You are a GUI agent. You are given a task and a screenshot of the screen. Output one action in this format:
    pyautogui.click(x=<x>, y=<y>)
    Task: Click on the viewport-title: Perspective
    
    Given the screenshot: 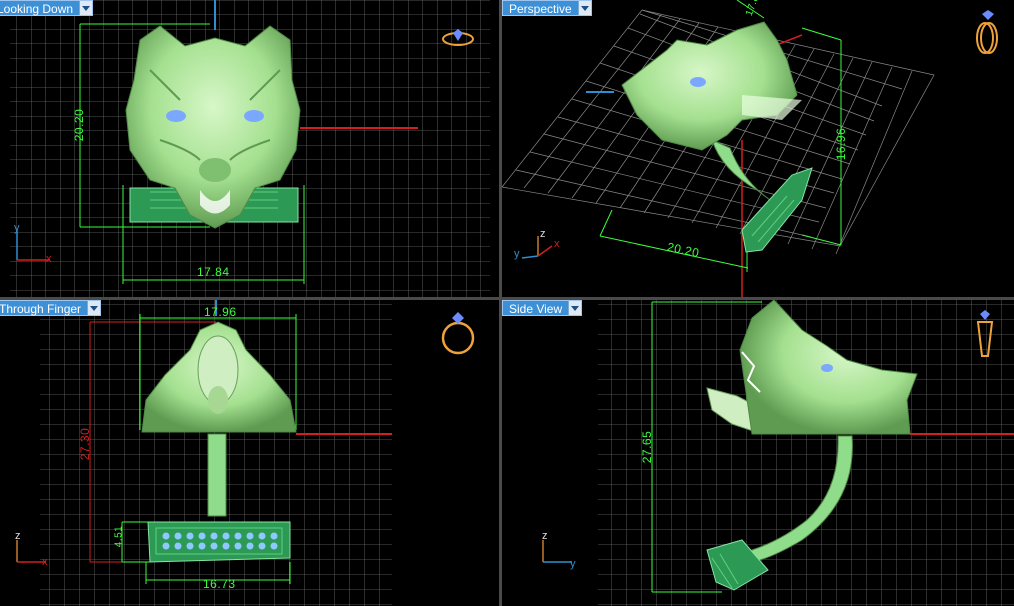 What is the action you would take?
    pyautogui.click(x=540, y=9)
    